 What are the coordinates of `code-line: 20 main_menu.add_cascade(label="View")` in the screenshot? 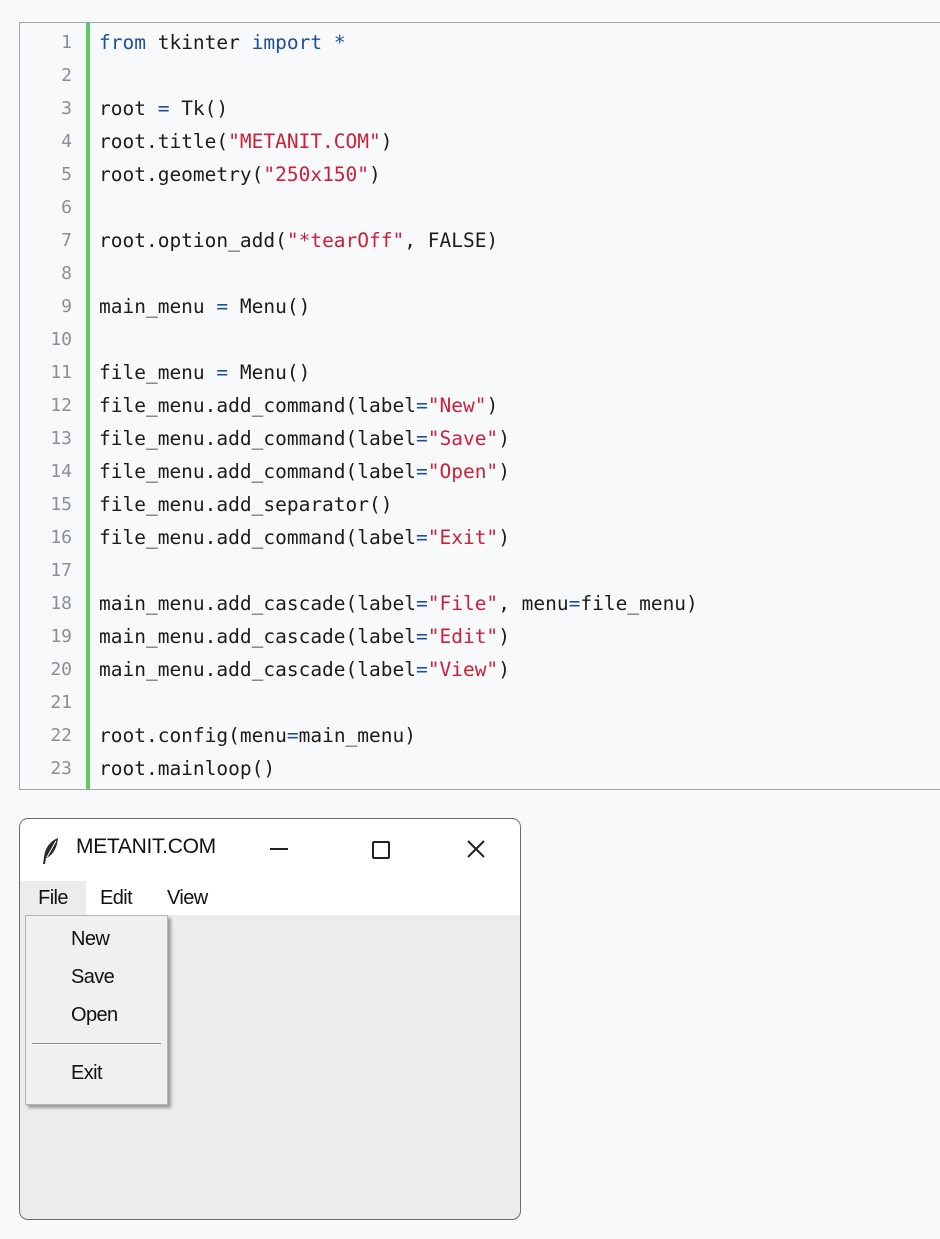 It's located at (480, 669).